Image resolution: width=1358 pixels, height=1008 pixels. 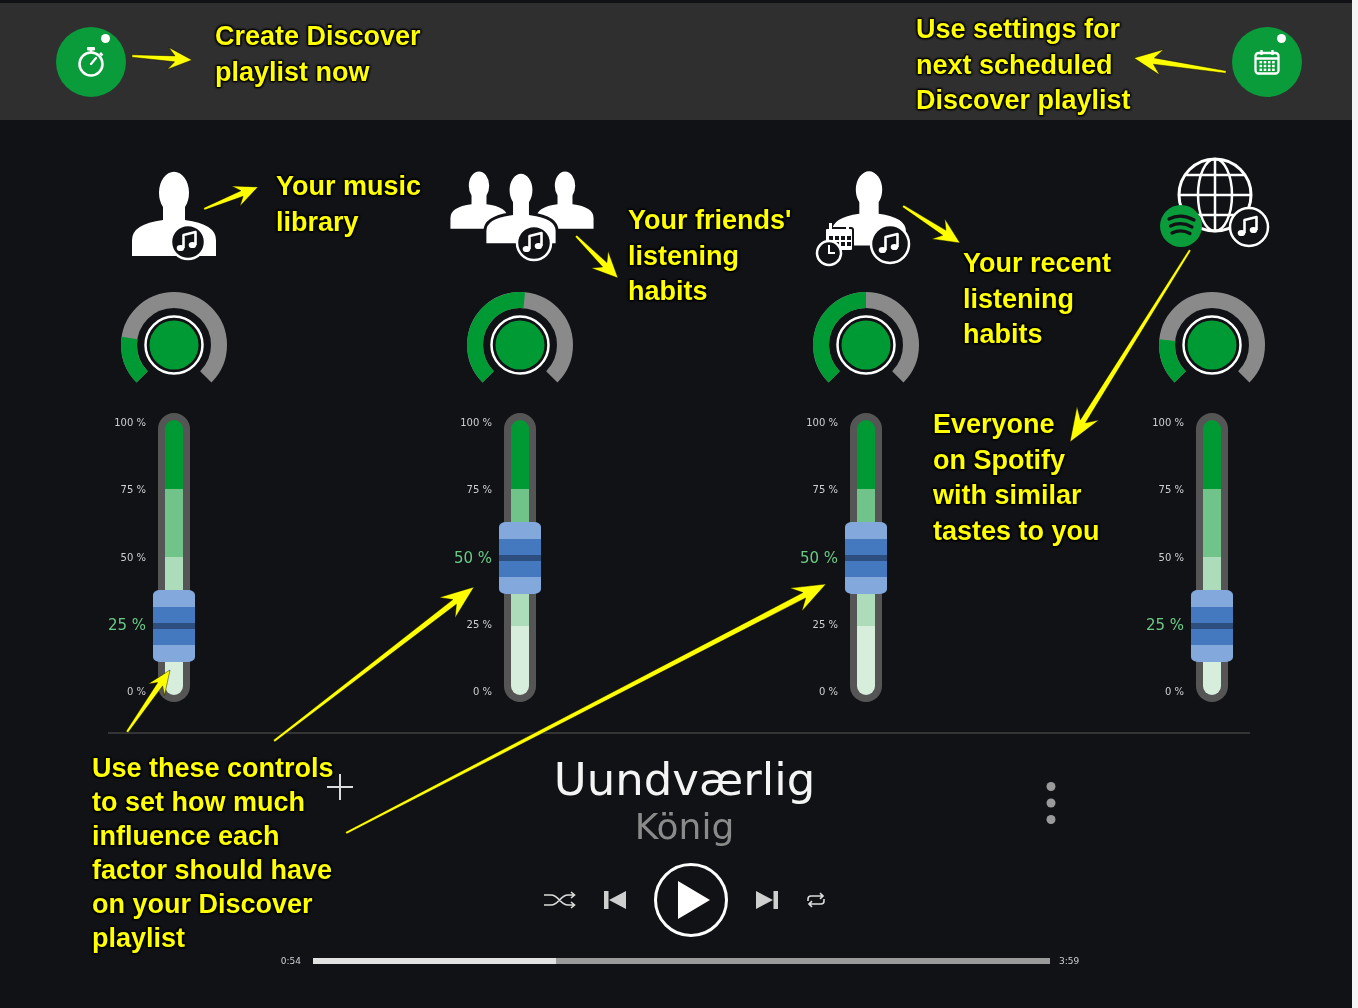 I want to click on artist-name: König, so click(x=684, y=827).